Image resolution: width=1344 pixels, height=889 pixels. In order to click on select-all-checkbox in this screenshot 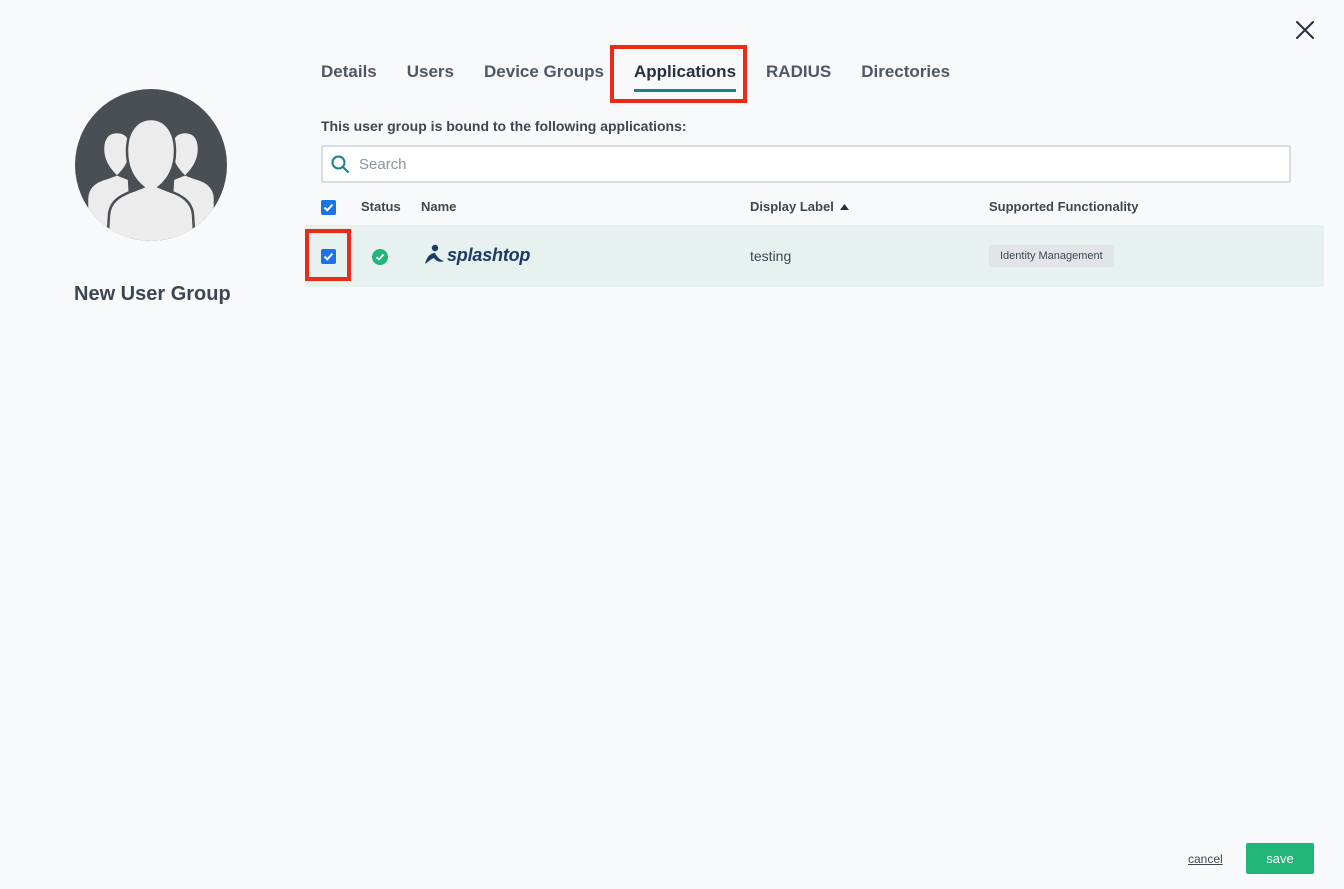, I will do `click(328, 207)`.